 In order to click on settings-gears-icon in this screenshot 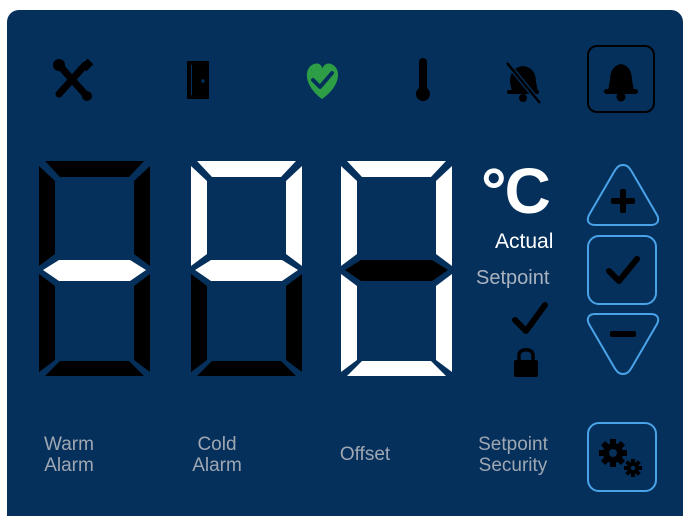, I will do `click(620, 458)`.